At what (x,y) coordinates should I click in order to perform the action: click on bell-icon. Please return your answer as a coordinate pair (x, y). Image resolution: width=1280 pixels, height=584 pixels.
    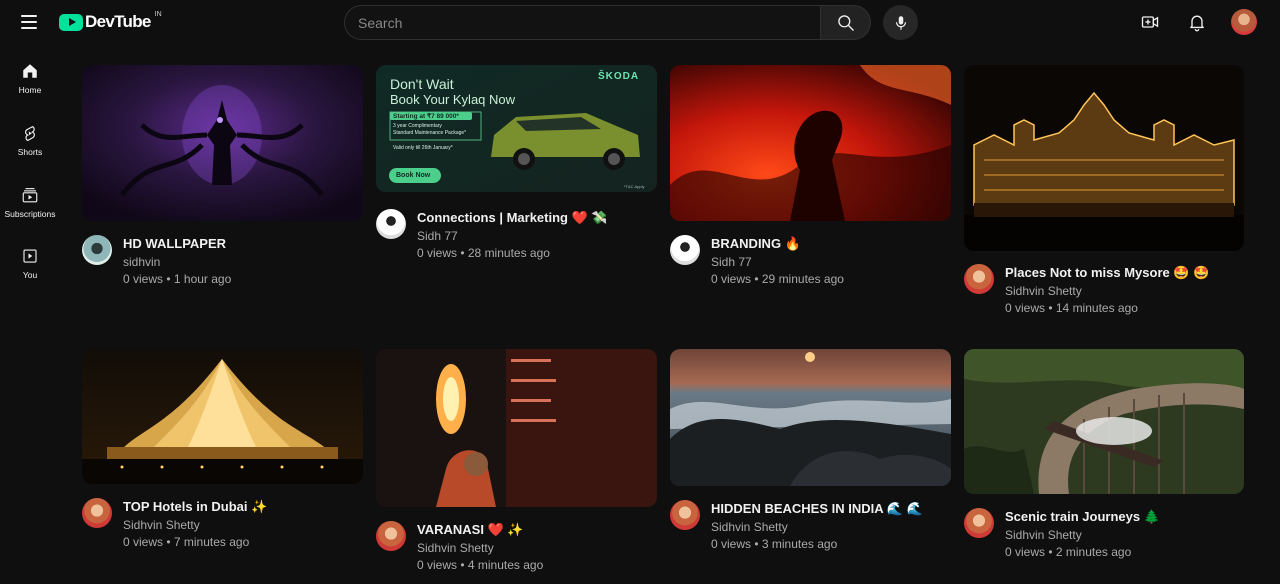
    Looking at the image, I should click on (1197, 23).